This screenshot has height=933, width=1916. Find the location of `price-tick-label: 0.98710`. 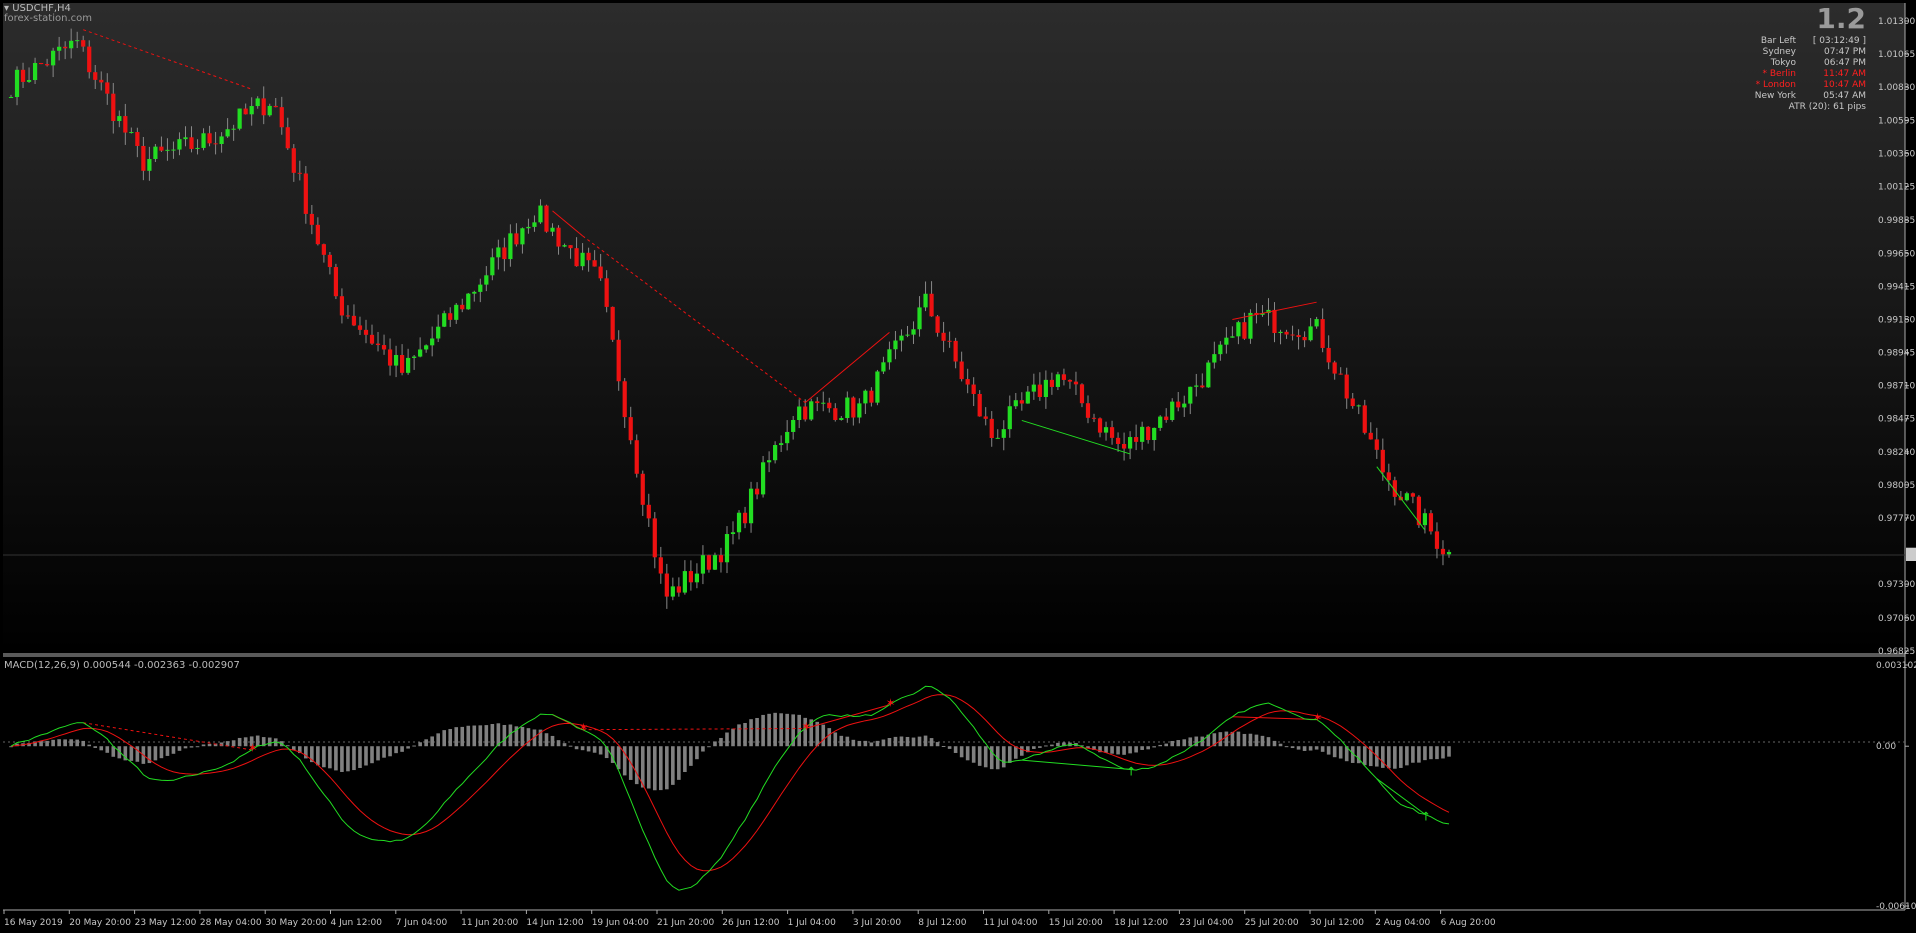

price-tick-label: 0.98710 is located at coordinates (1896, 387).